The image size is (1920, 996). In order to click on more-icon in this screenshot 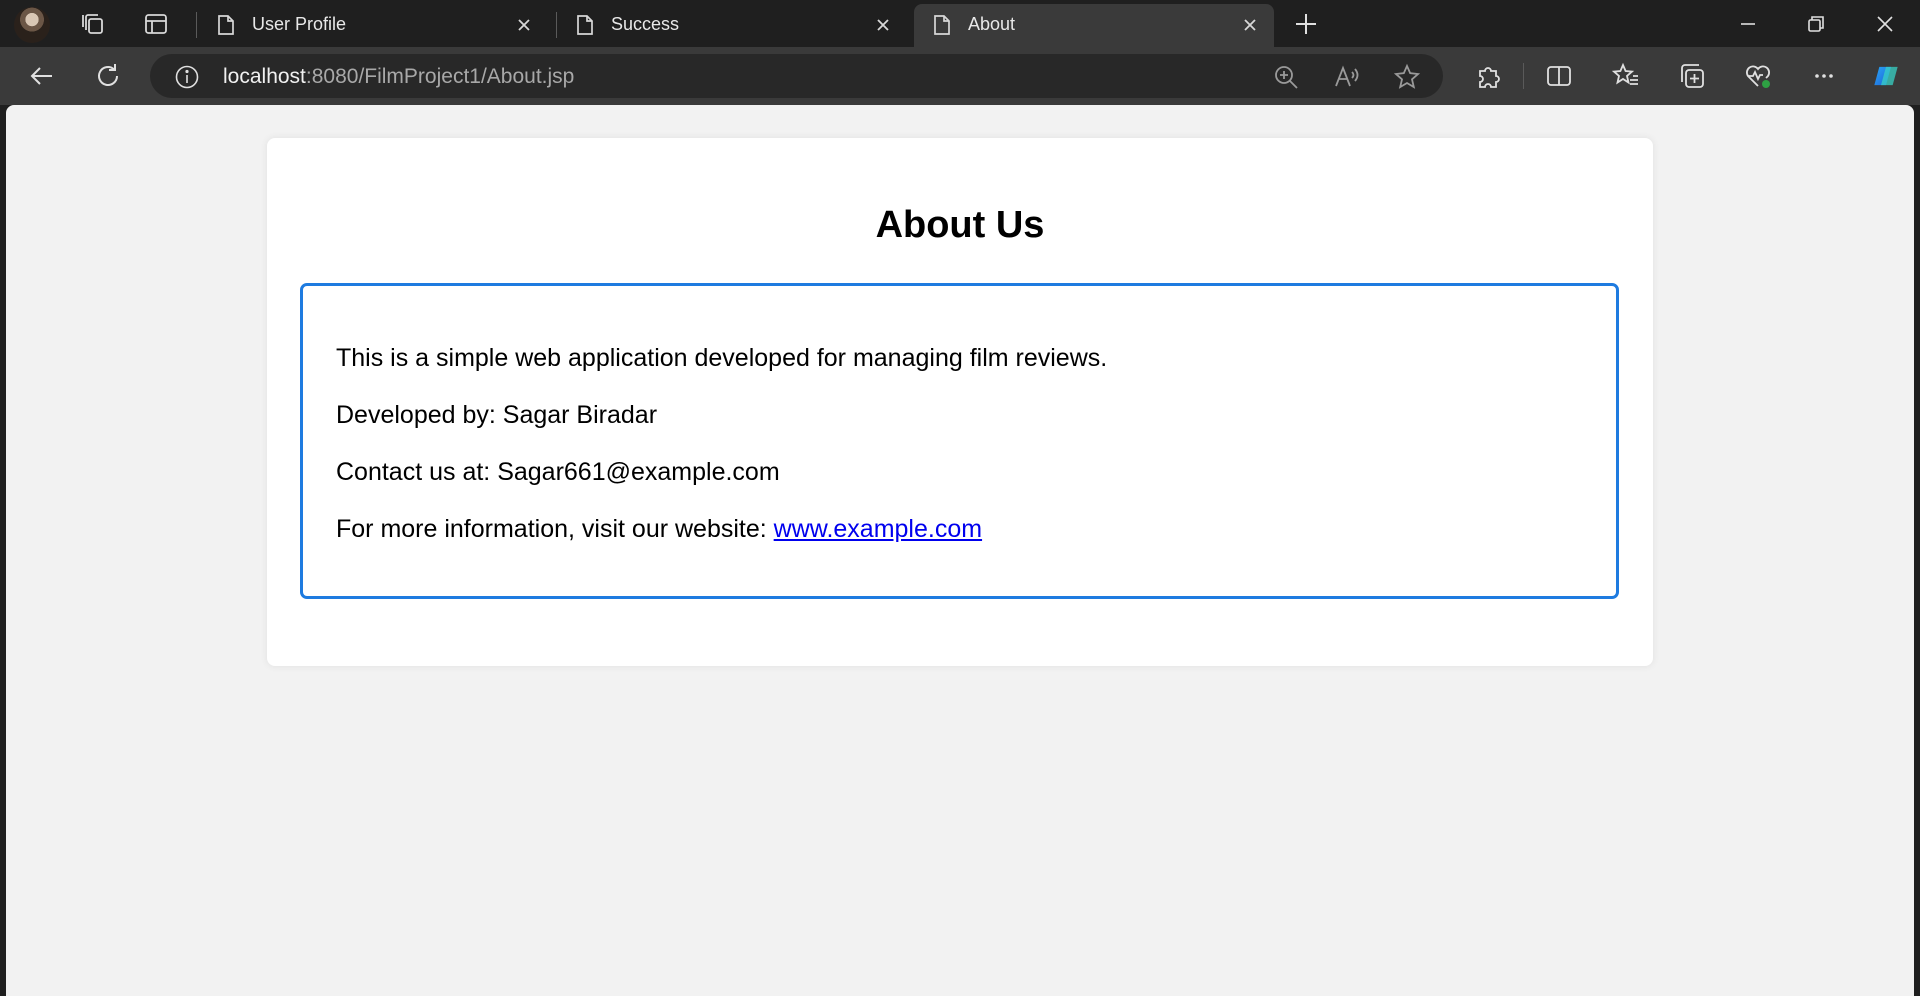, I will do `click(1824, 76)`.